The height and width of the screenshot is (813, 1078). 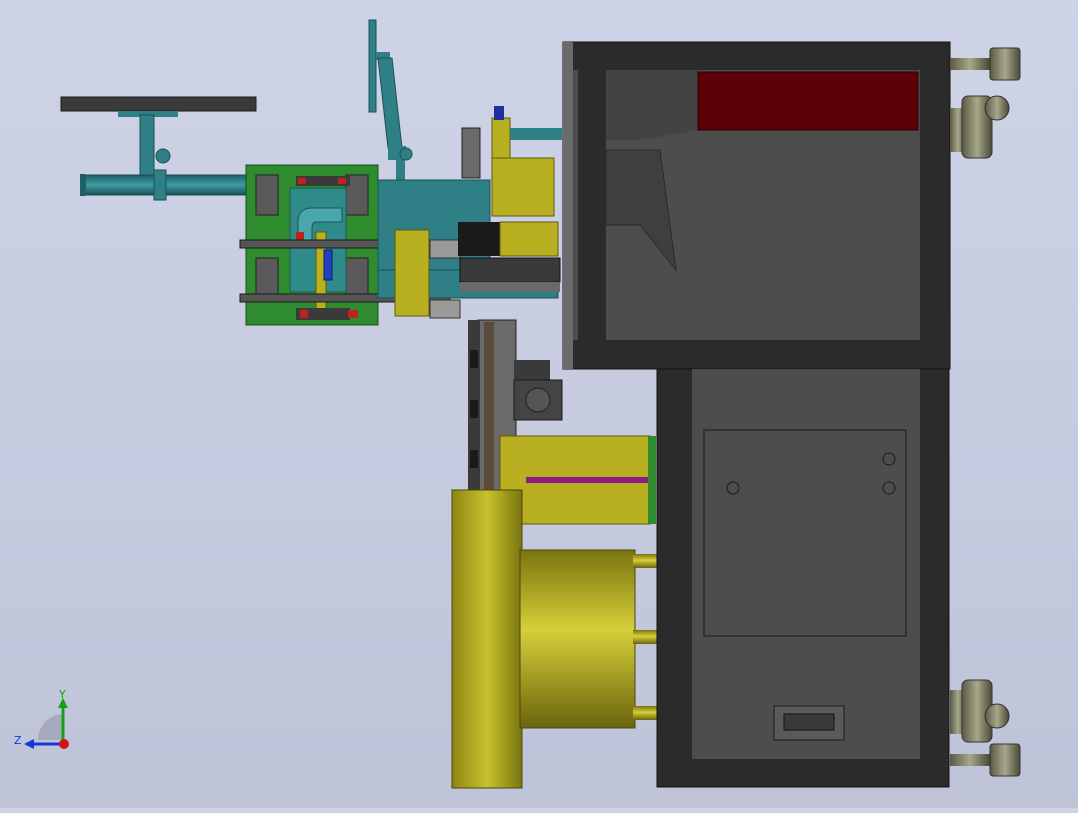 I want to click on reel-spool, so click(x=554, y=639).